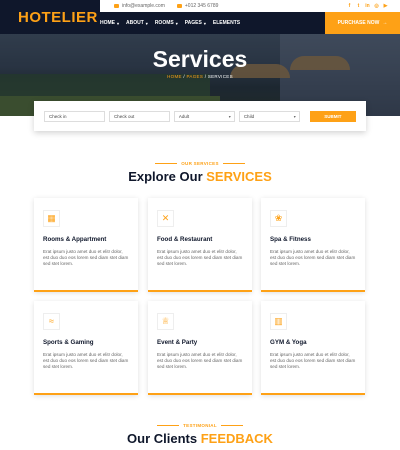 Image resolution: width=400 pixels, height=450 pixels. What do you see at coordinates (68, 342) in the screenshot?
I see `service-title: Sports & Gaming` at bounding box center [68, 342].